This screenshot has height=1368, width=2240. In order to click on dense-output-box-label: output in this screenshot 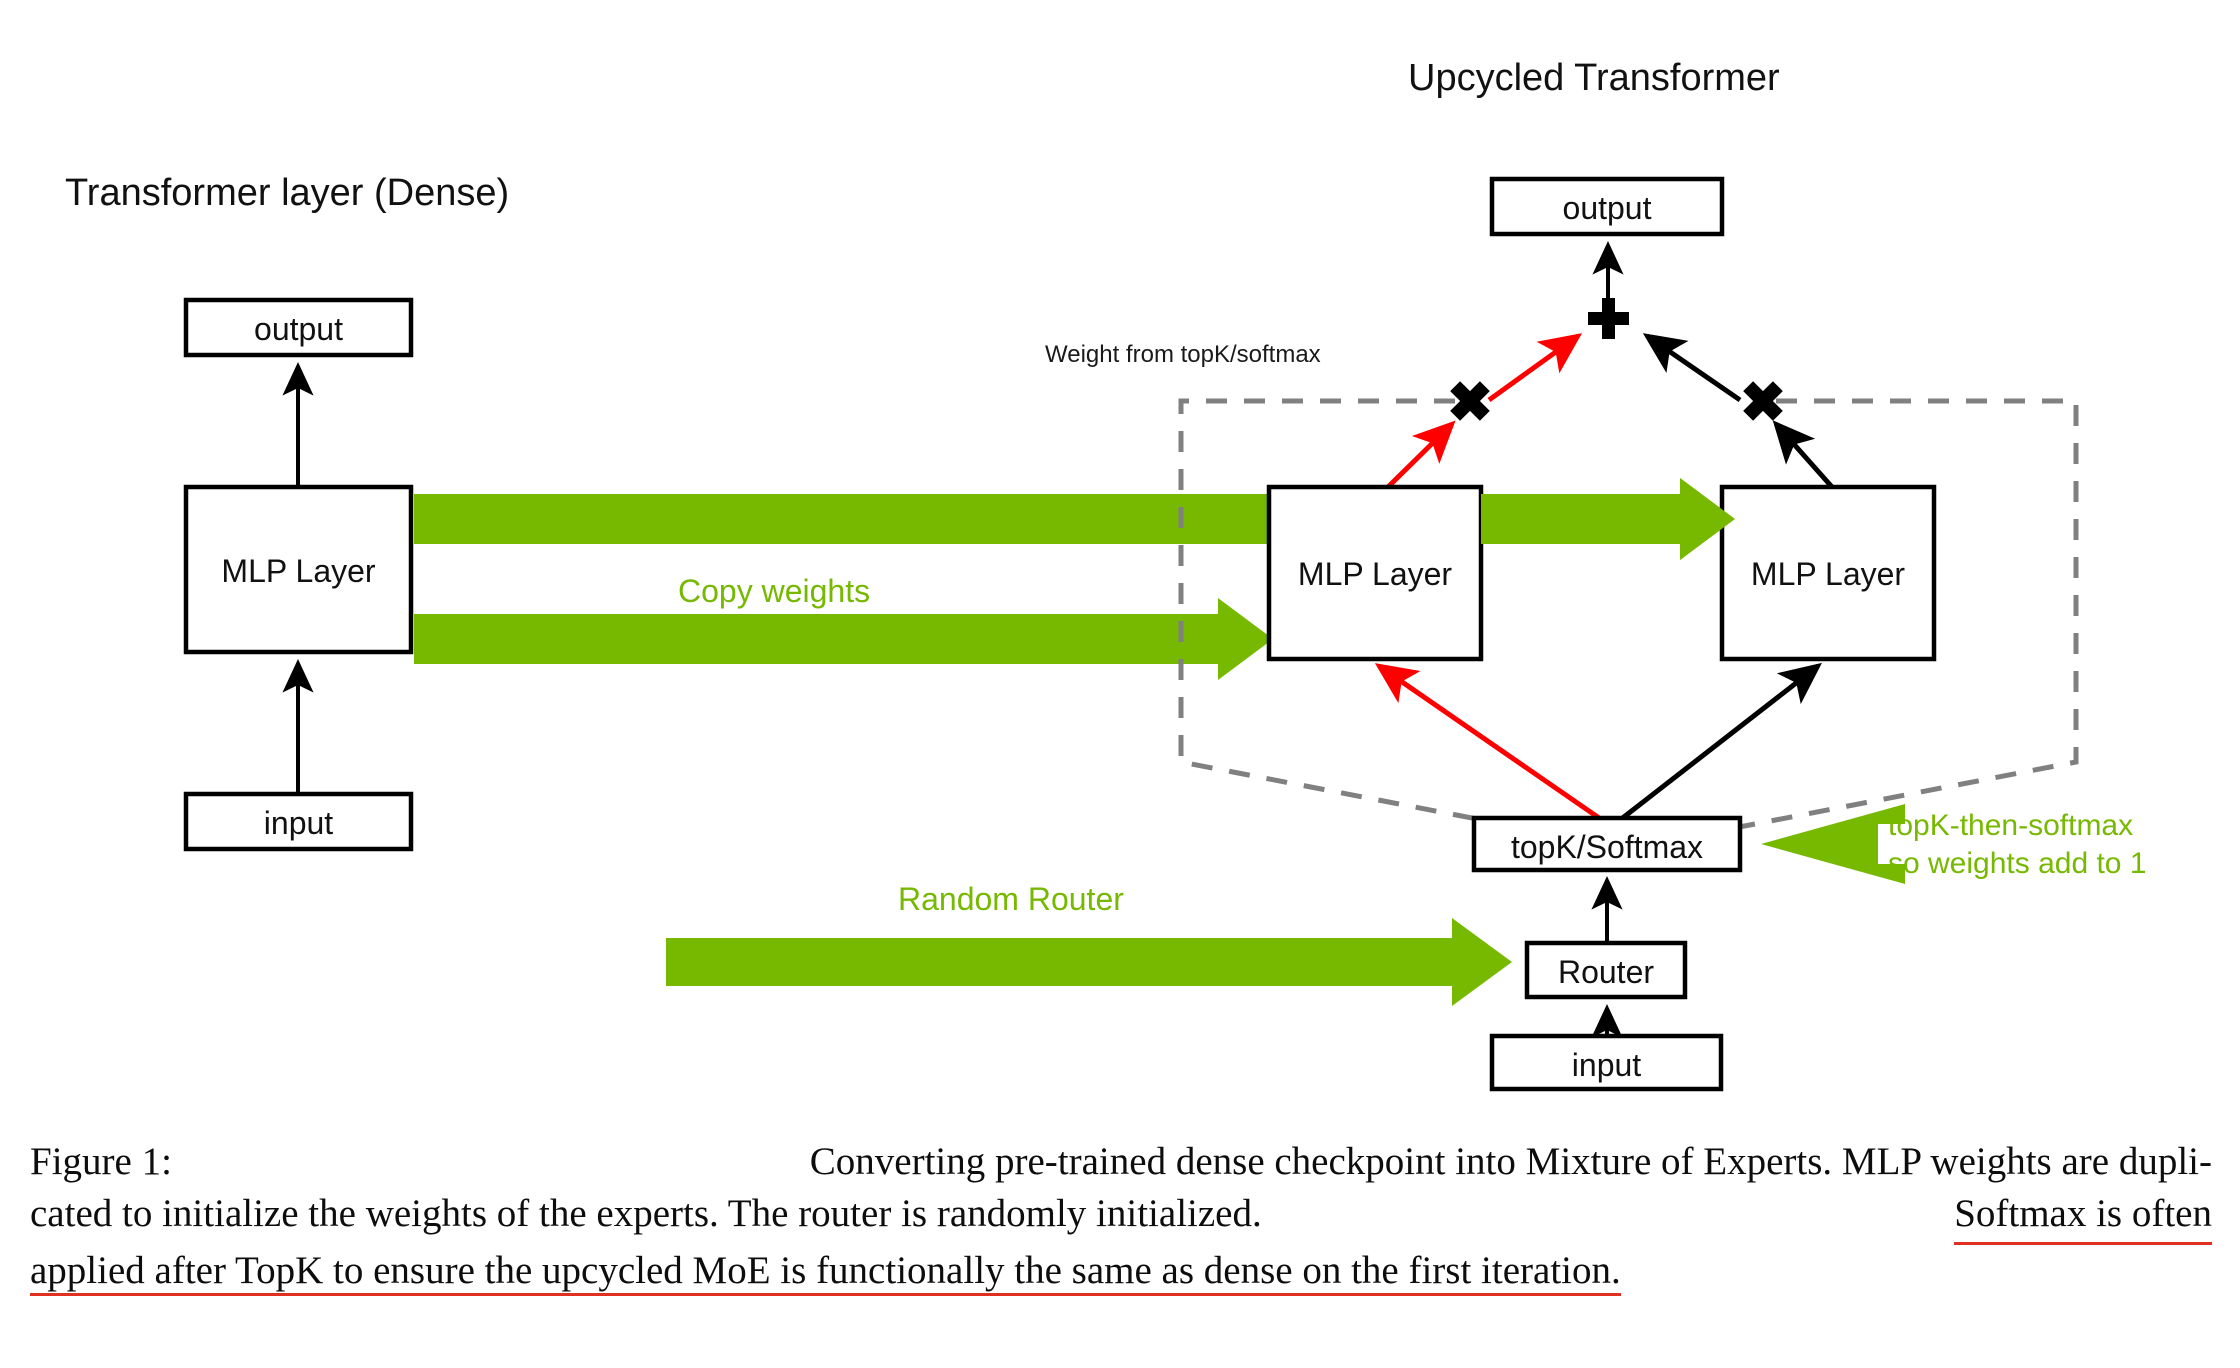, I will do `click(298, 329)`.